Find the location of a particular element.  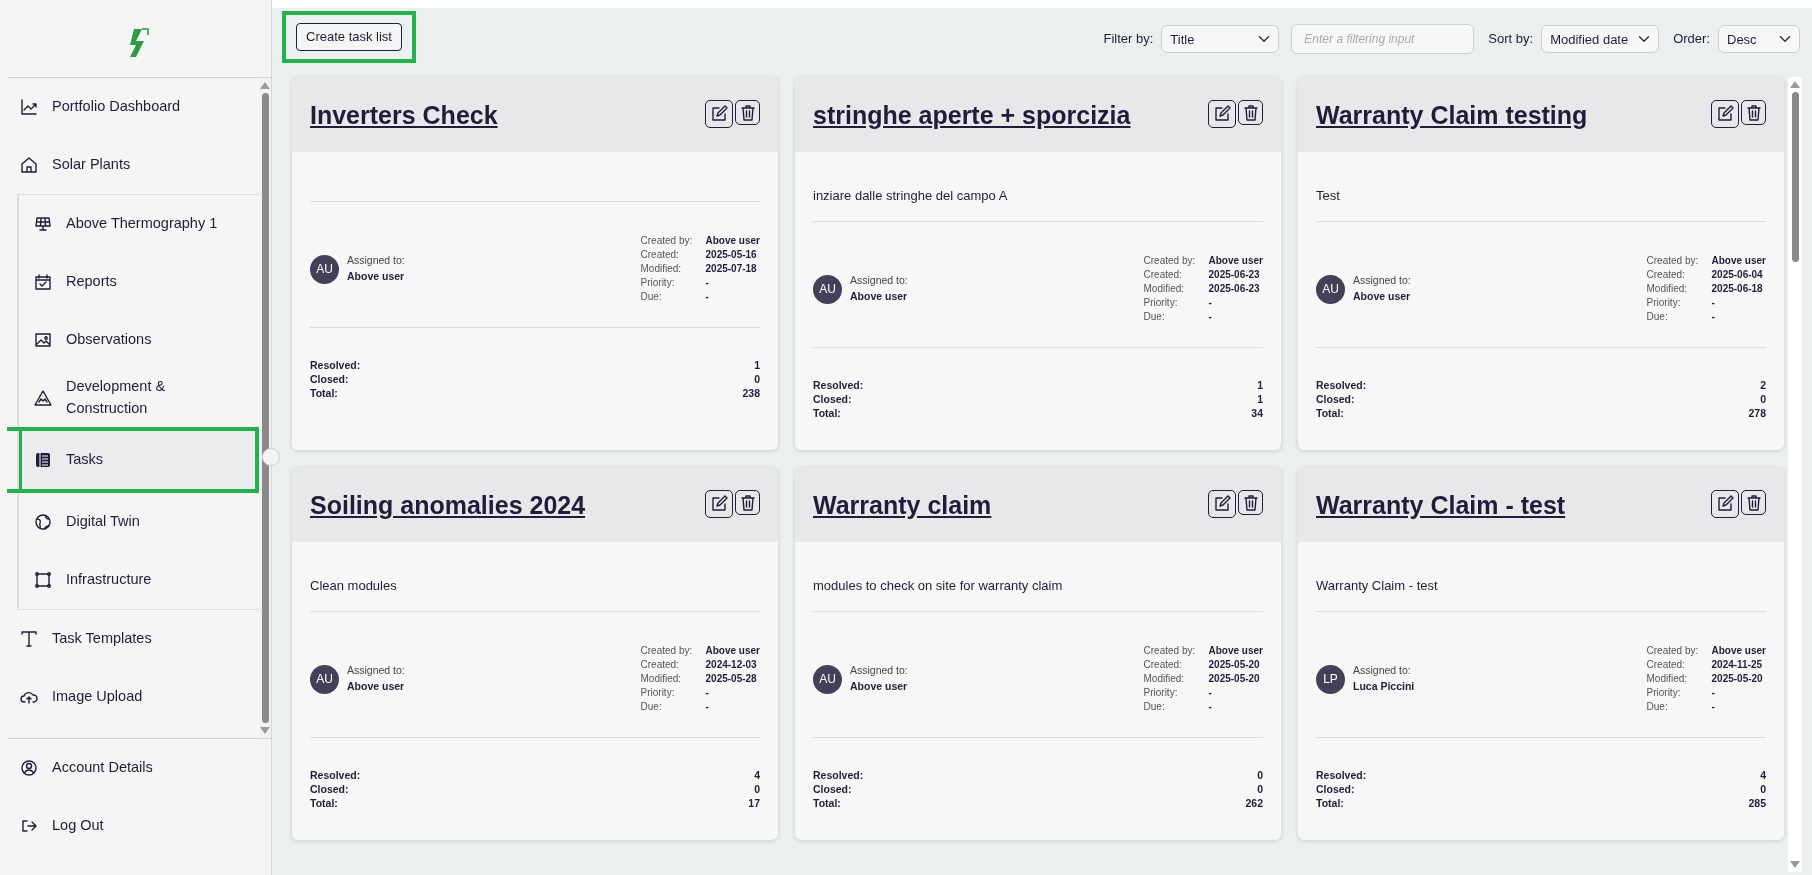

sort-dropdown: Modified date is located at coordinates (1600, 39).